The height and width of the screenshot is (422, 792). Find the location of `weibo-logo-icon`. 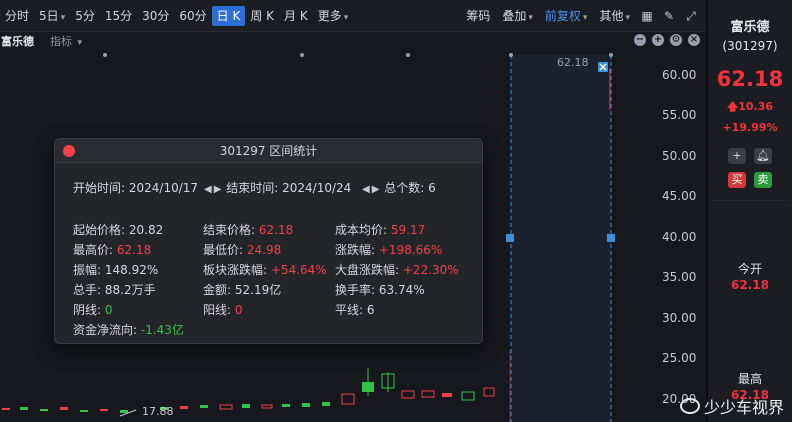

weibo-logo-icon is located at coordinates (689, 406).